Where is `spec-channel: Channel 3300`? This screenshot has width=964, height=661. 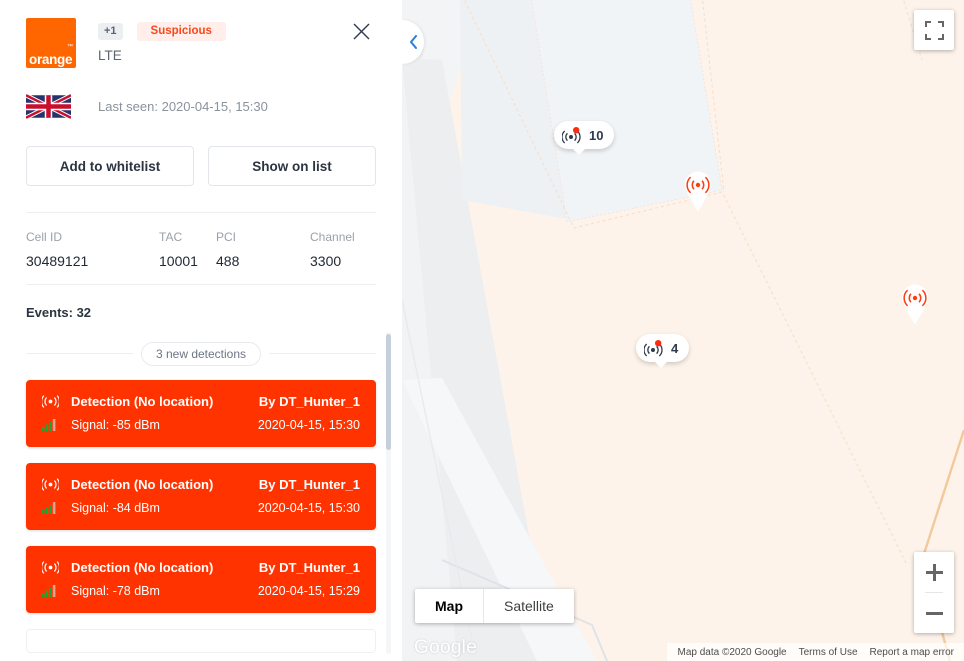 spec-channel: Channel 3300 is located at coordinates (332, 249).